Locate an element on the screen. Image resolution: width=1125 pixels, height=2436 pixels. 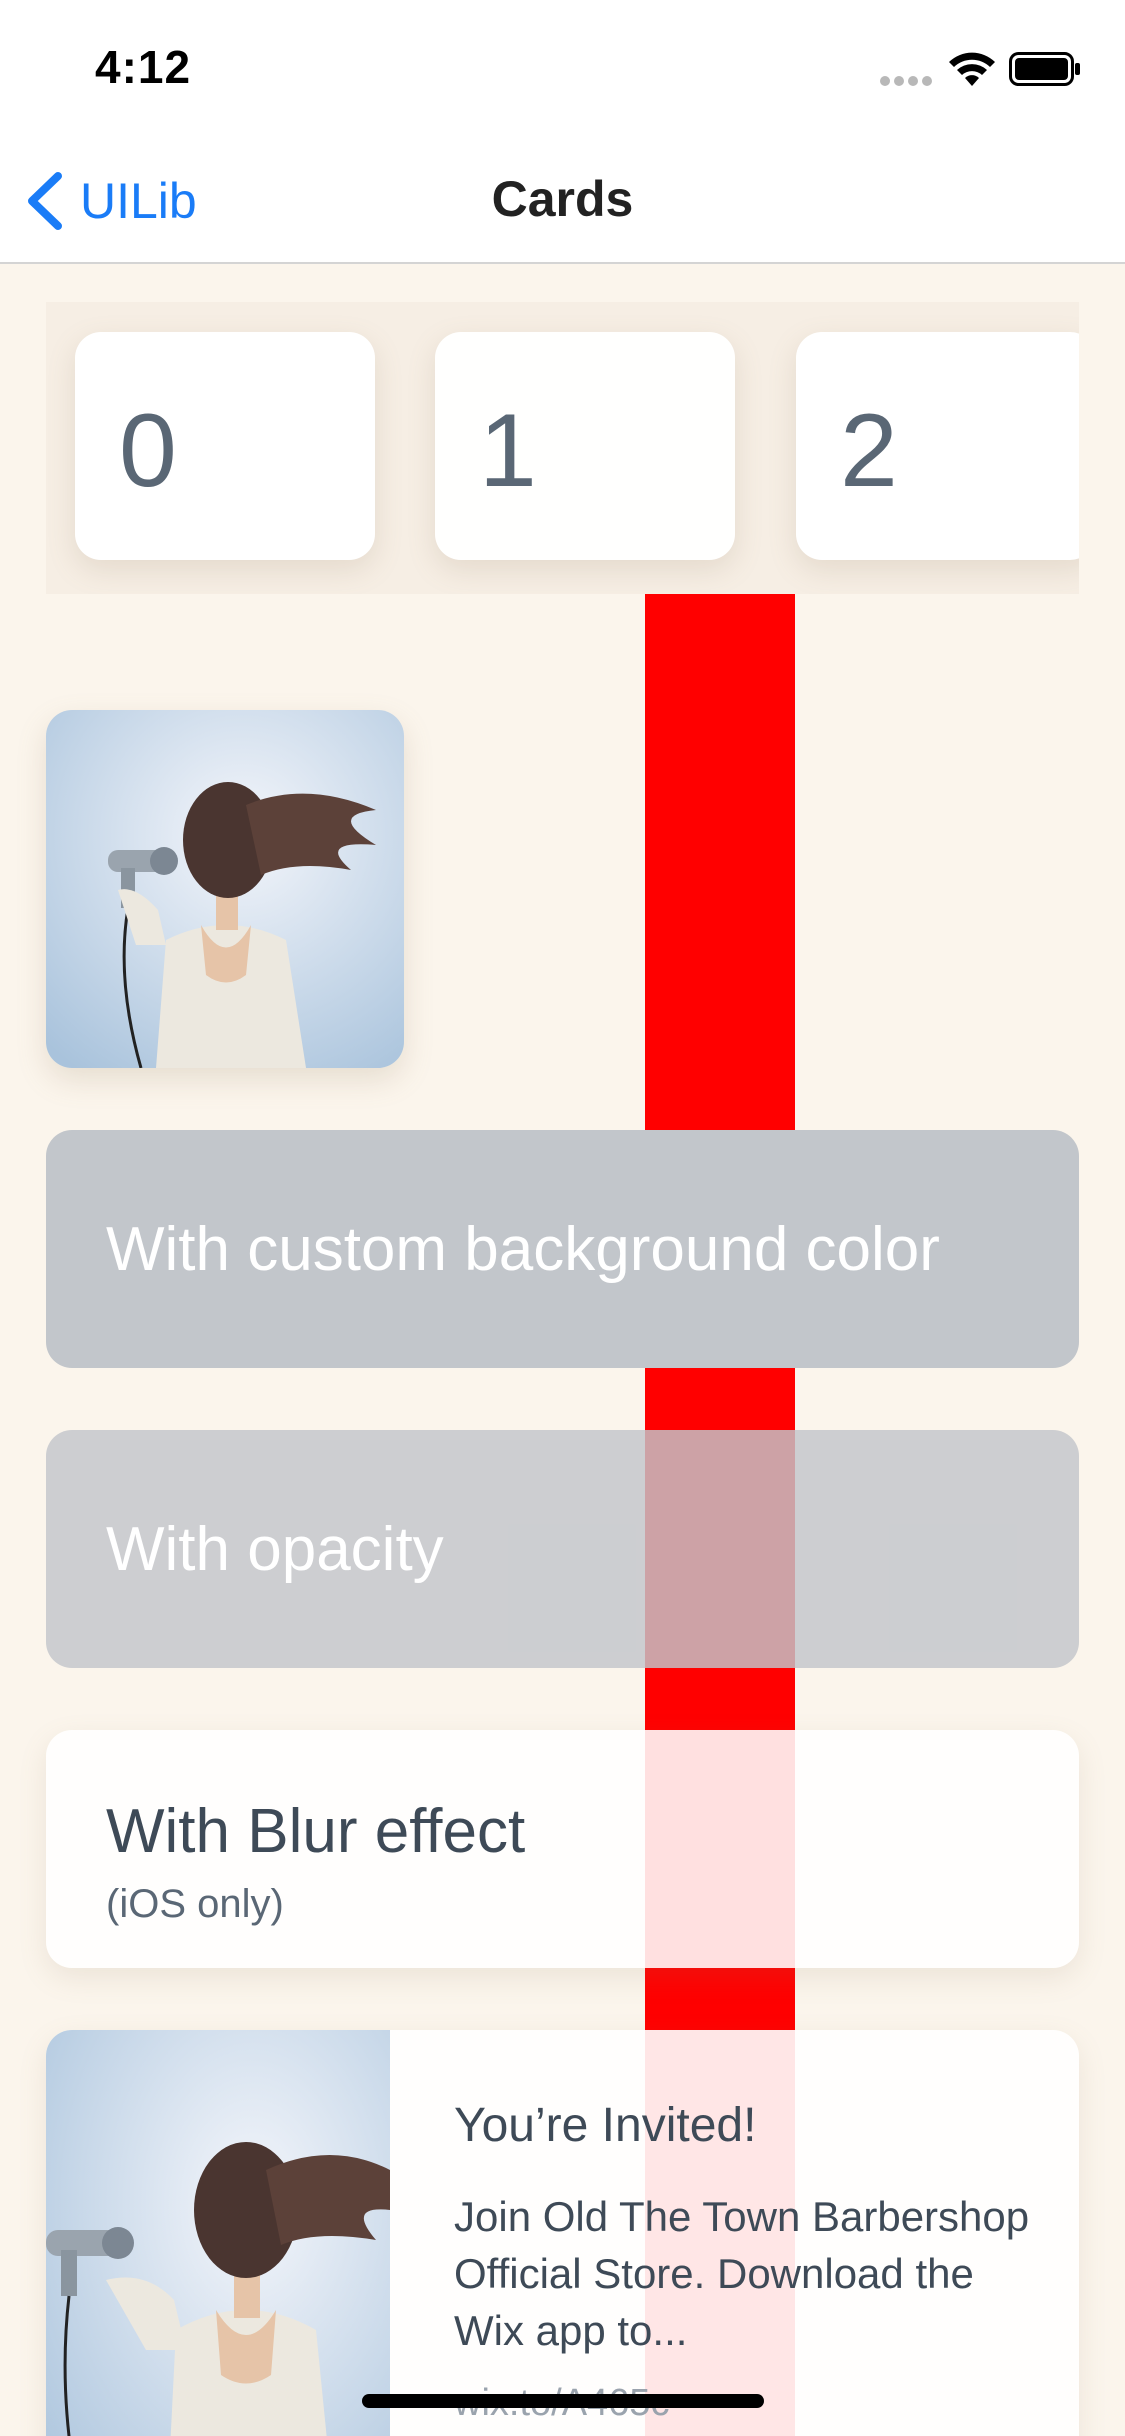
number-card-label: 2 is located at coordinates (869, 451).